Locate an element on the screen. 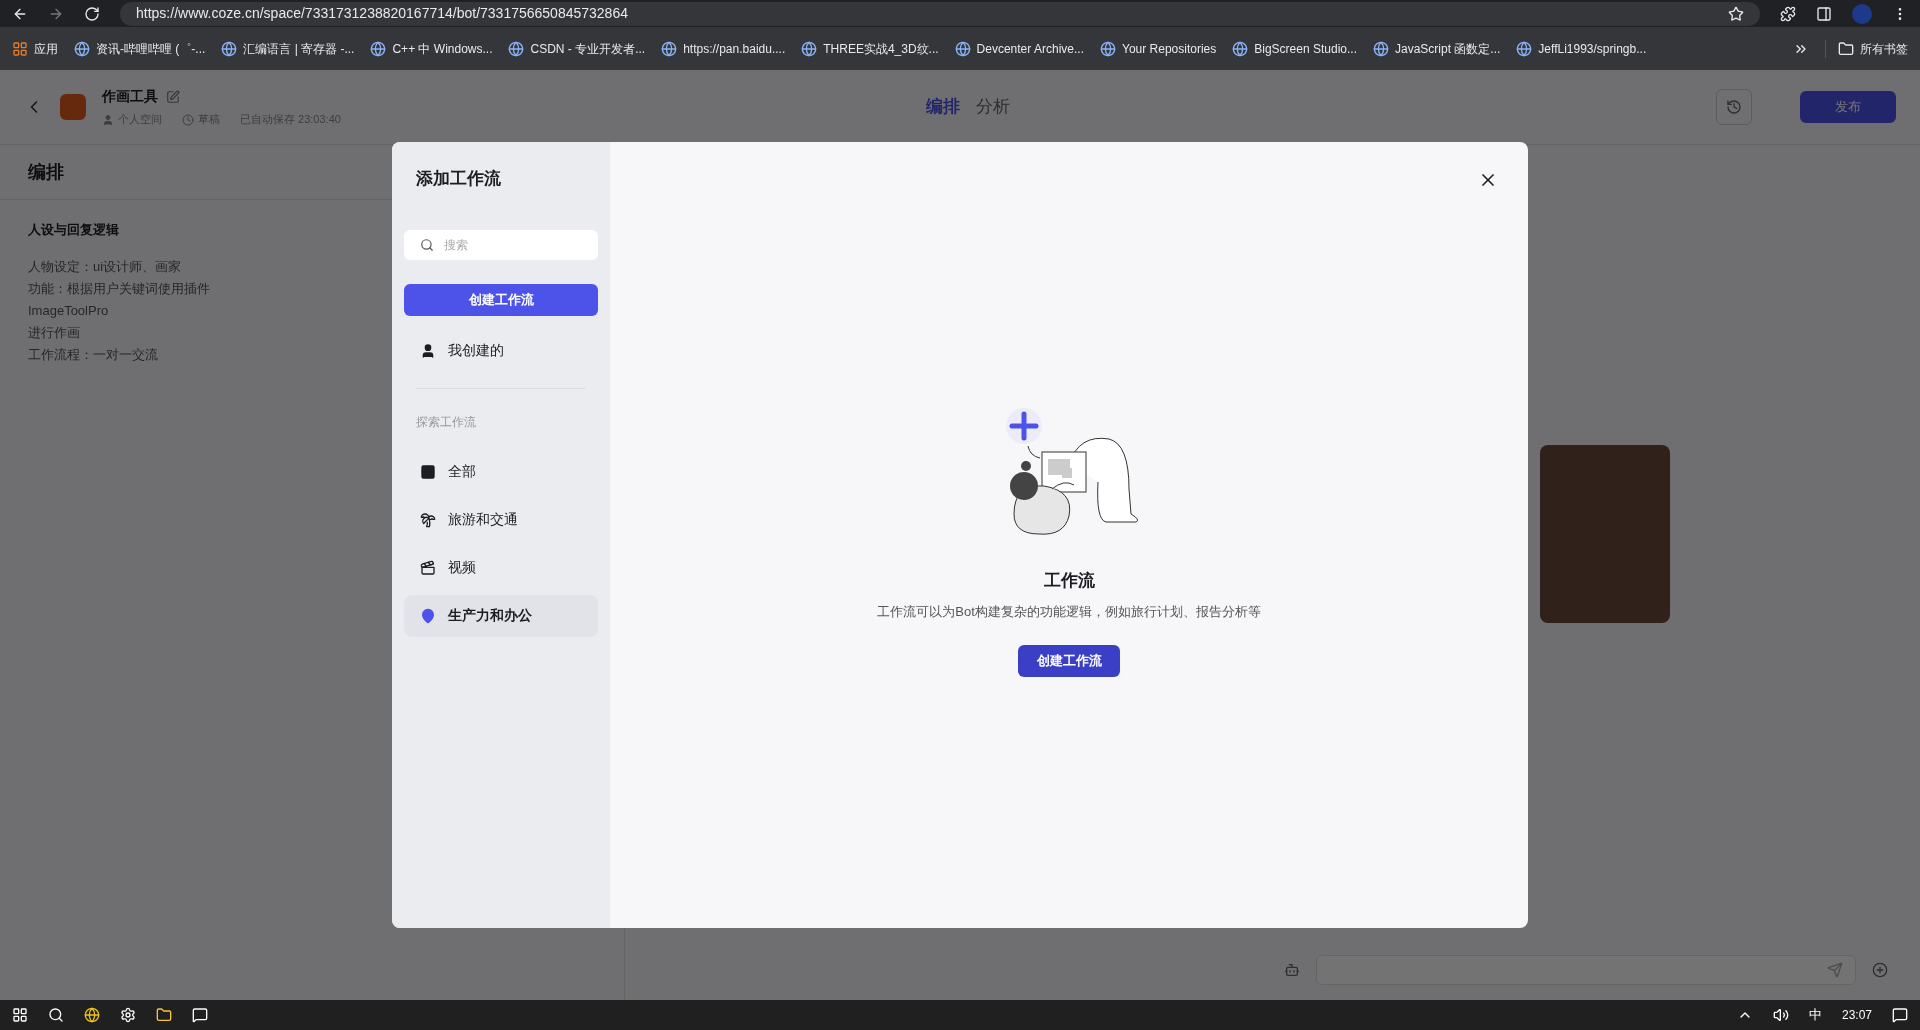 Image resolution: width=1920 pixels, height=1030 pixels. clock-icon is located at coordinates (188, 119).